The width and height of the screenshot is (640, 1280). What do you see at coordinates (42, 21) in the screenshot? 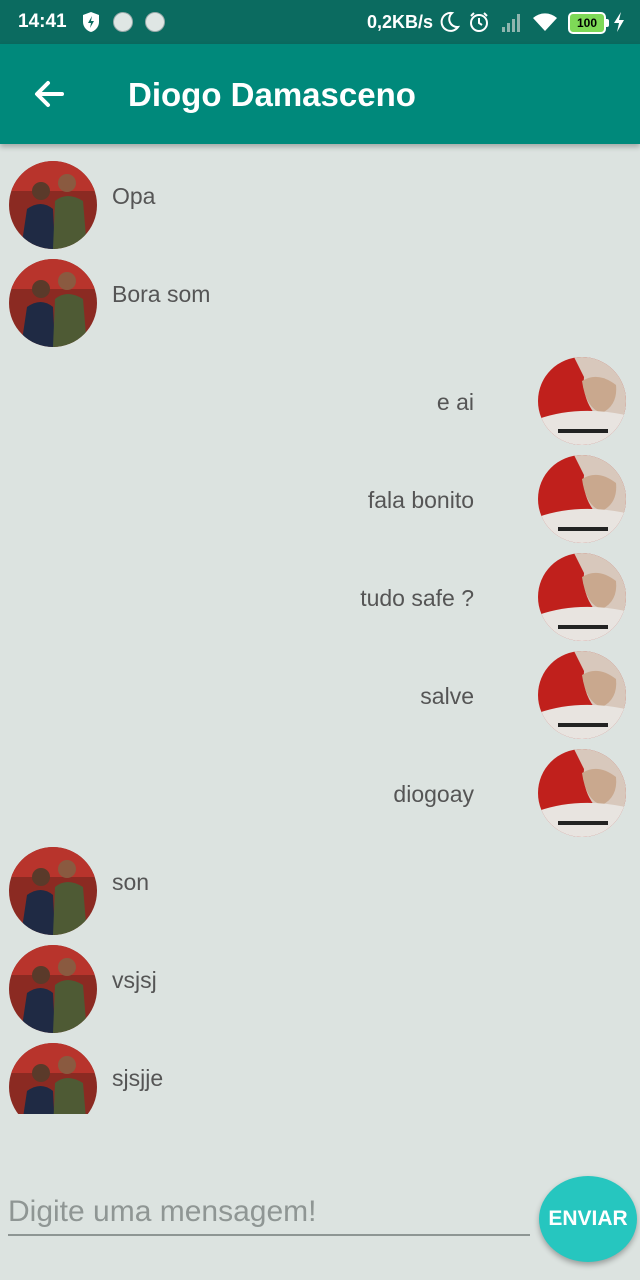
I see `status-time: 14:41` at bounding box center [42, 21].